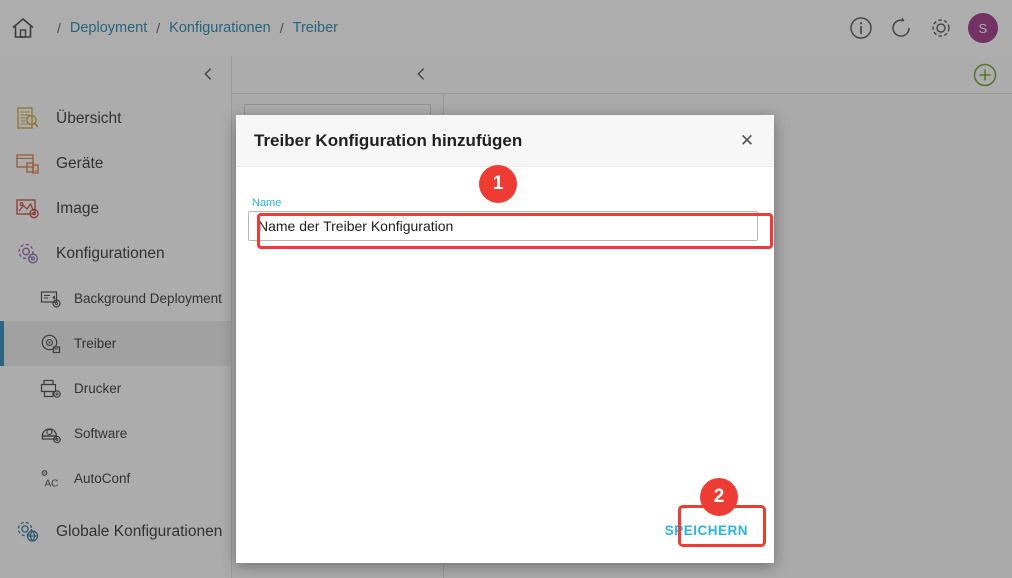 The image size is (1012, 578). What do you see at coordinates (505, 520) in the screenshot?
I see `dialog-footer: SPEICHERN 2` at bounding box center [505, 520].